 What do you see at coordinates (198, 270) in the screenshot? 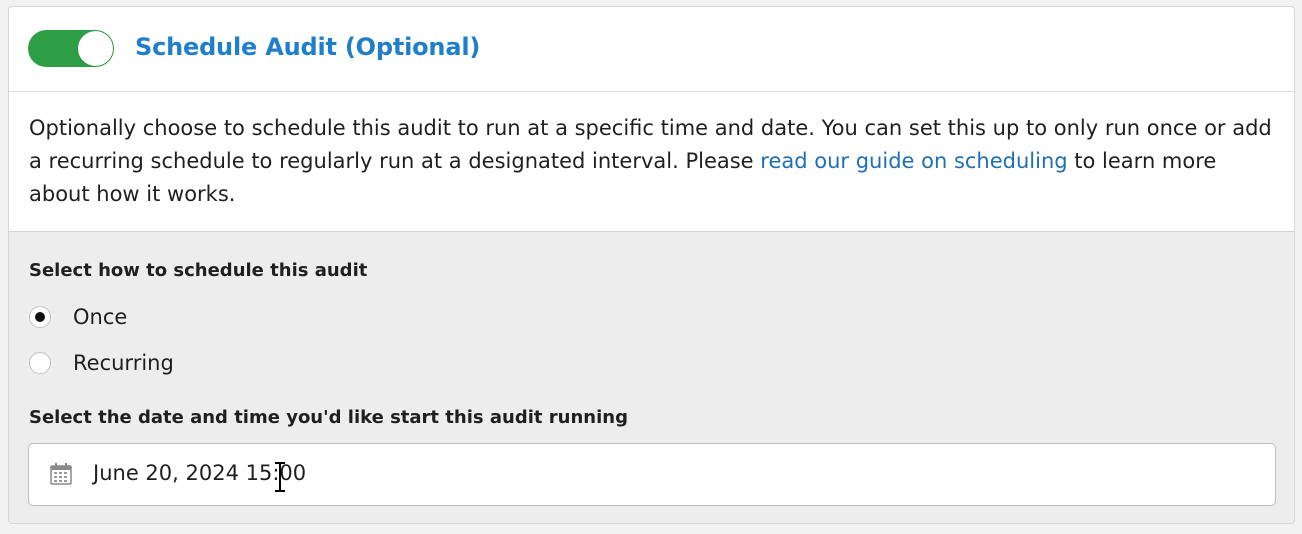
I see `schedule-type-label: Select how to schedule this audit` at bounding box center [198, 270].